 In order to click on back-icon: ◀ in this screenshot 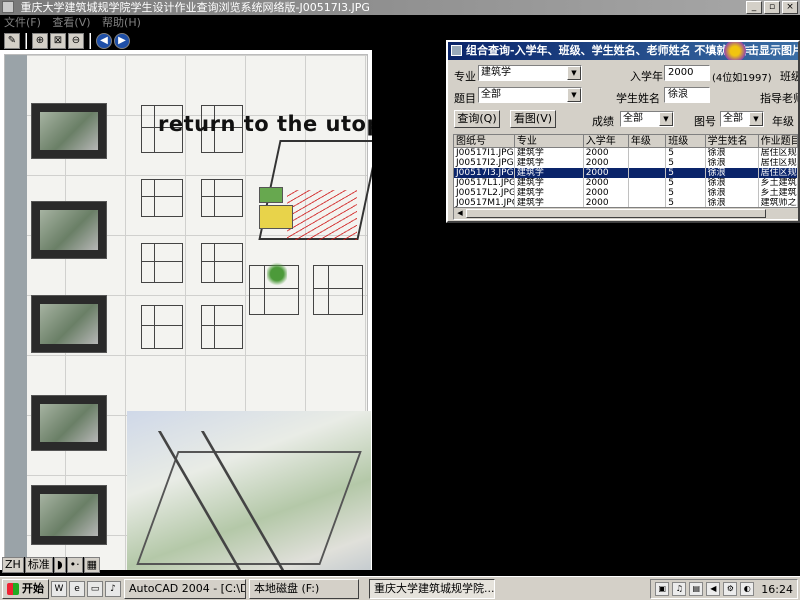, I will do `click(104, 40)`.